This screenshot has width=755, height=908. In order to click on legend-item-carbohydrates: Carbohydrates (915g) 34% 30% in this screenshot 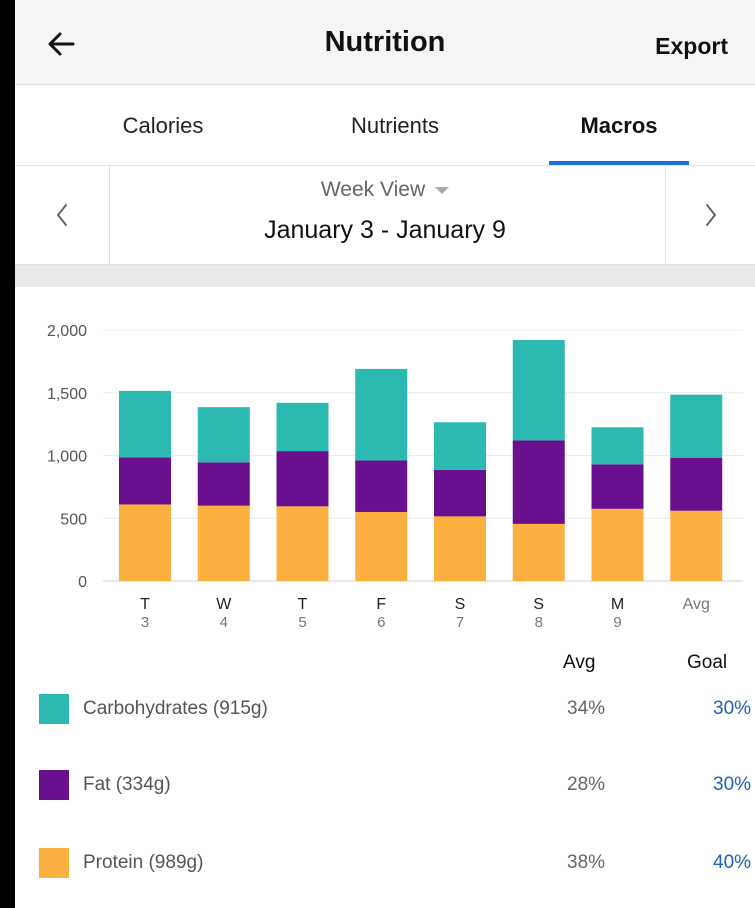, I will do `click(395, 710)`.